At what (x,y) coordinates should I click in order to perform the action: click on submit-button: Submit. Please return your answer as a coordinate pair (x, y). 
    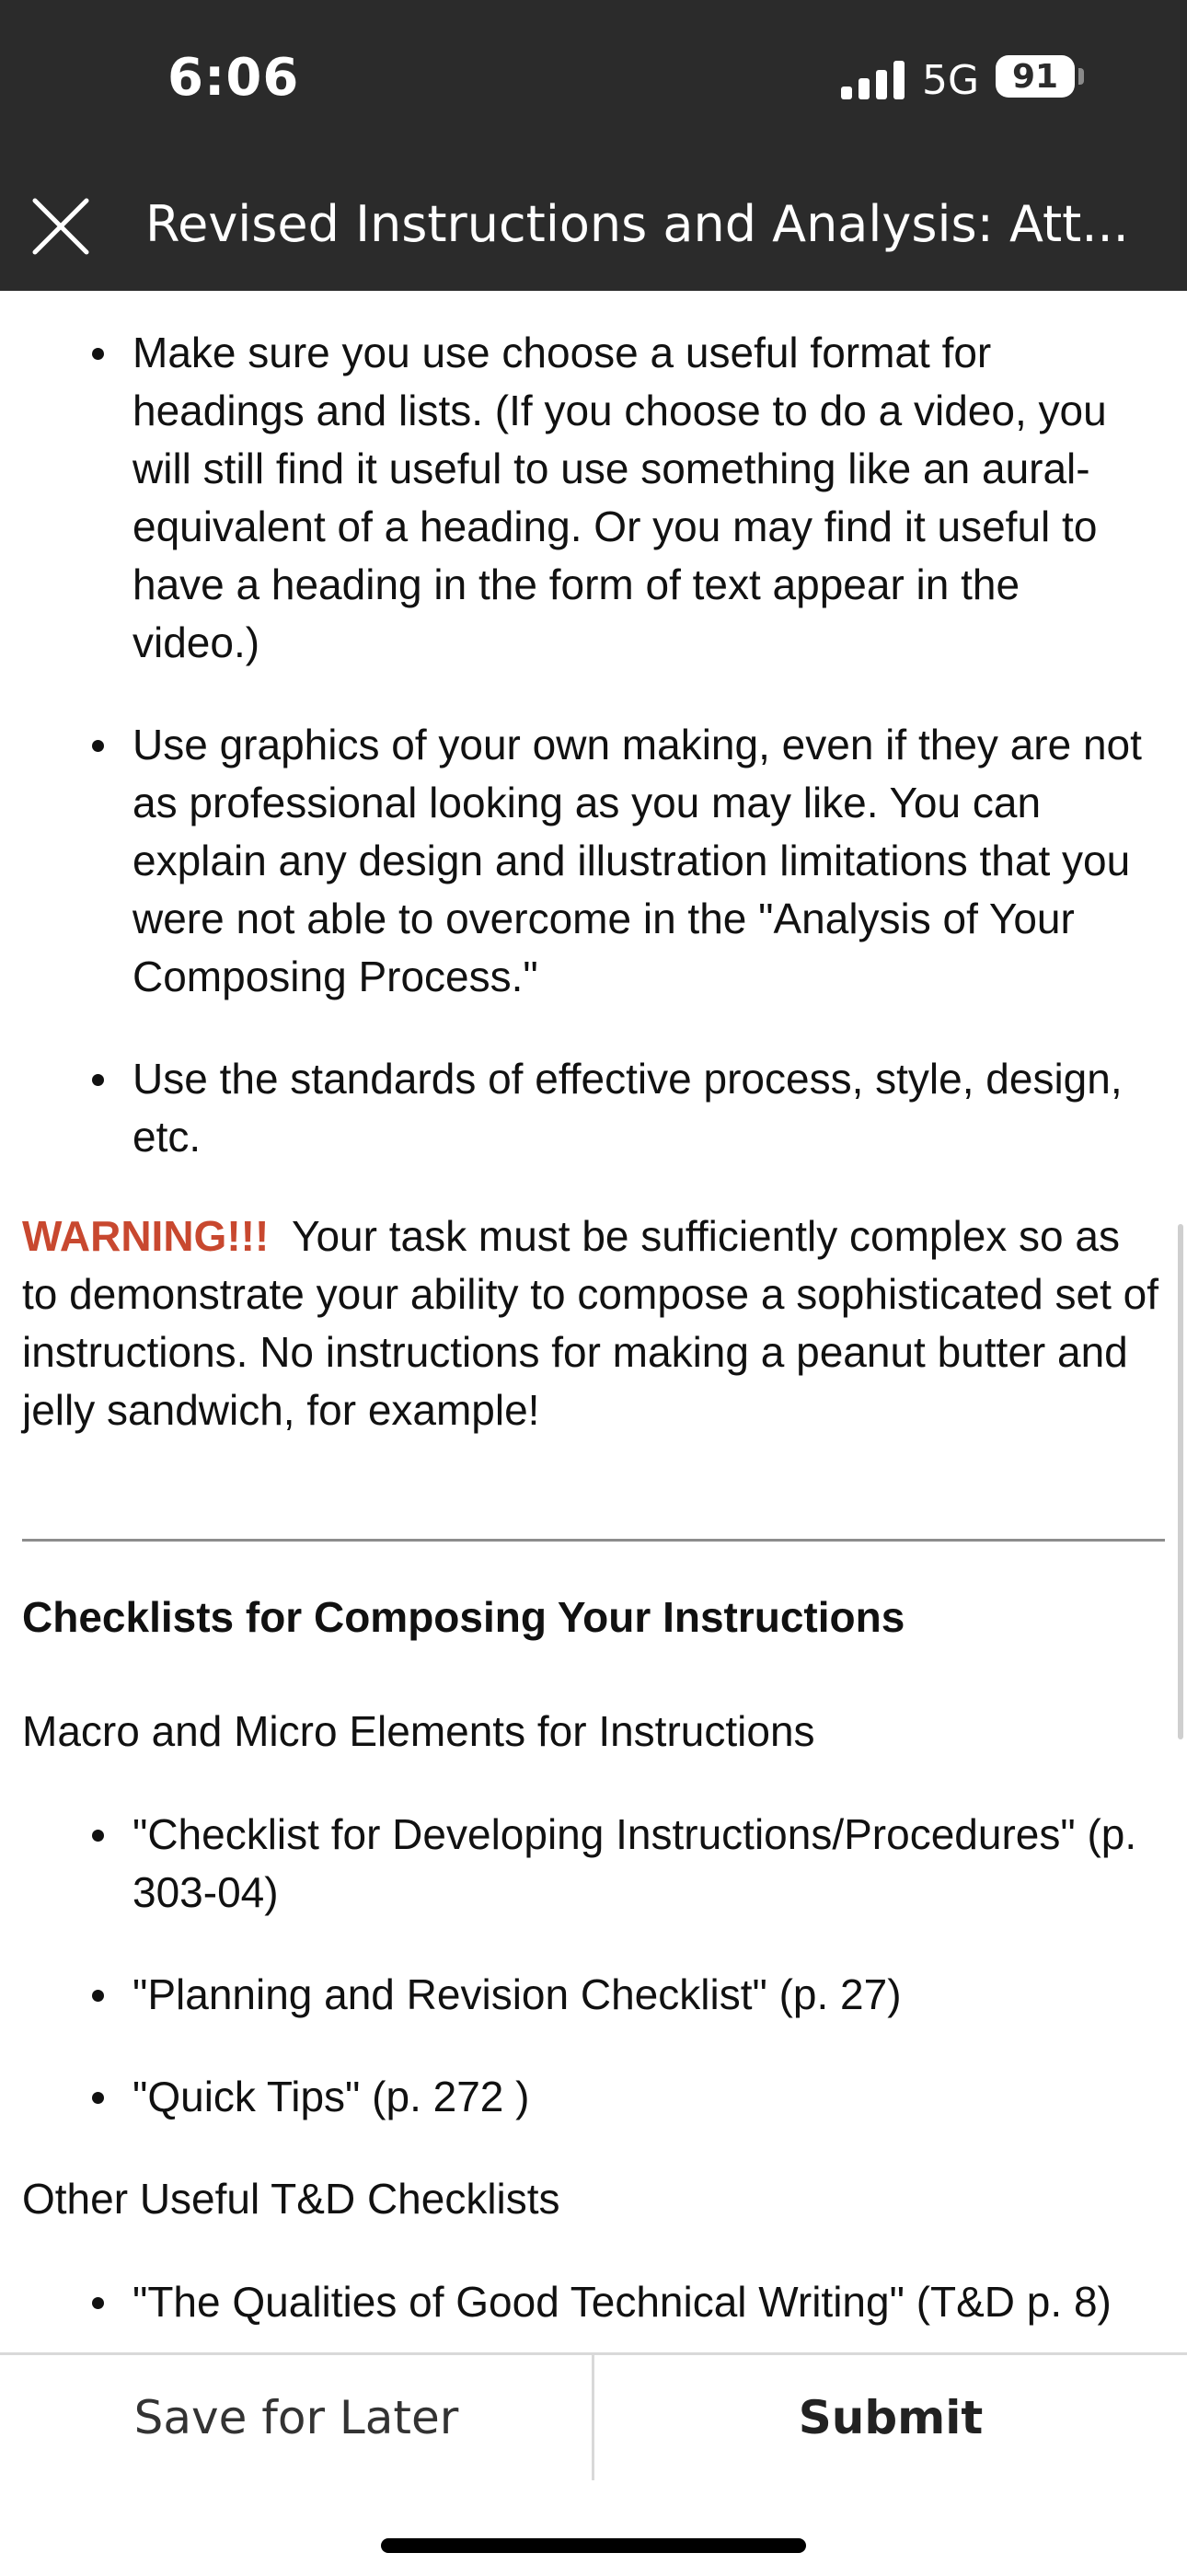
    Looking at the image, I should click on (890, 2418).